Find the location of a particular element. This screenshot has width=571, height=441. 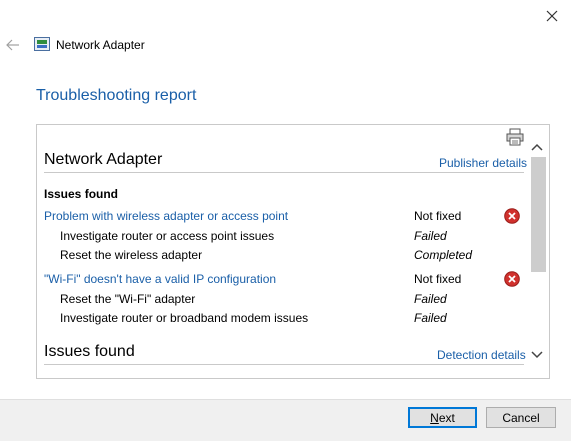

cancel-button: Cancel is located at coordinates (521, 417).